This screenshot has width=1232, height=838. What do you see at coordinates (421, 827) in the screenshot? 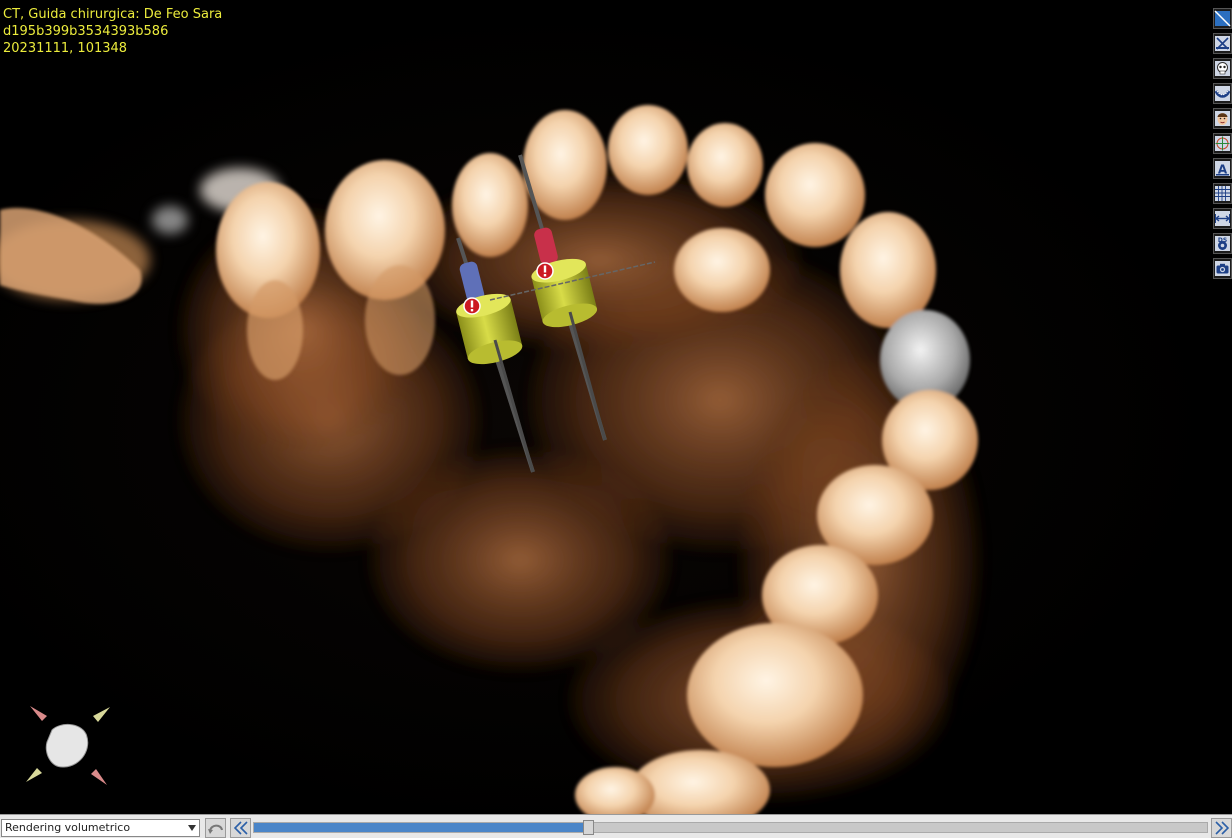
I see `slider-fill` at bounding box center [421, 827].